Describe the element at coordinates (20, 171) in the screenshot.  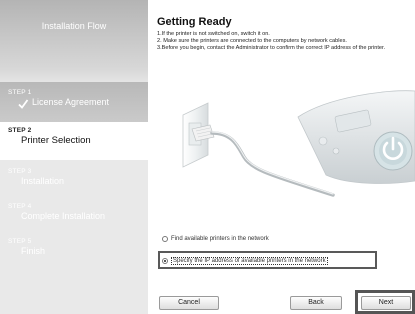
I see `step-number: STEP 3` at that location.